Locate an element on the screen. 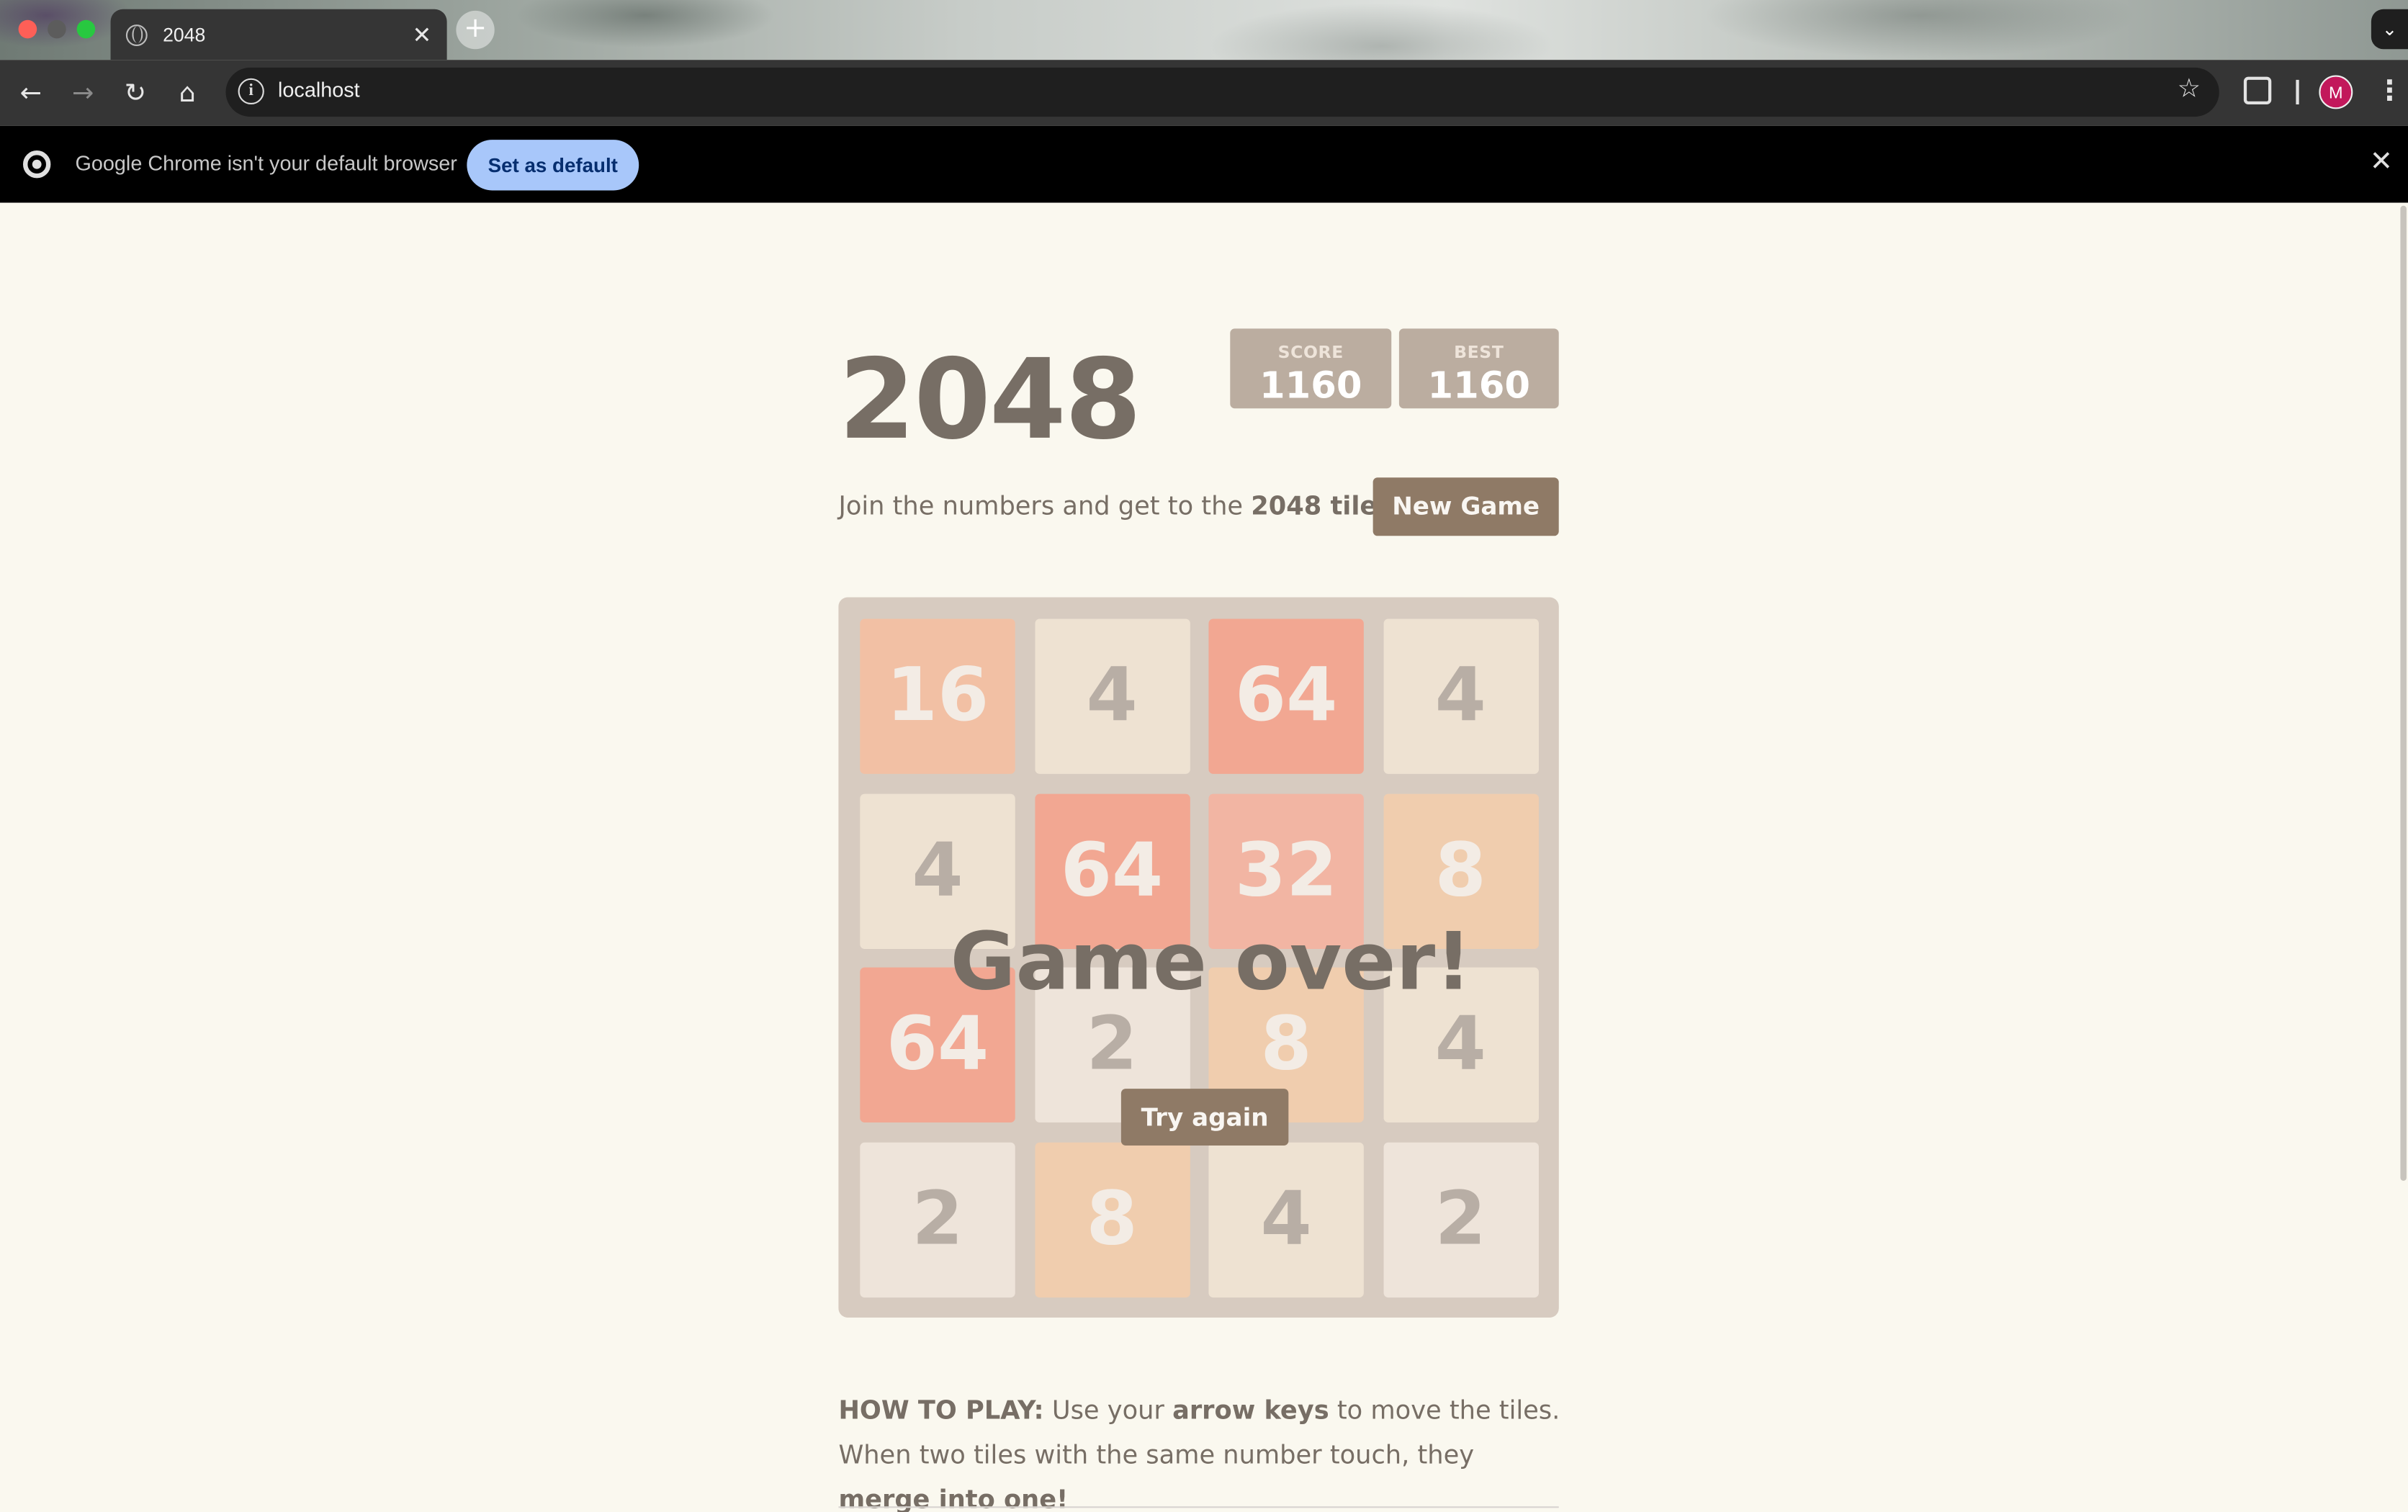  browser-tab: 2048 ✕ is located at coordinates (278, 34).